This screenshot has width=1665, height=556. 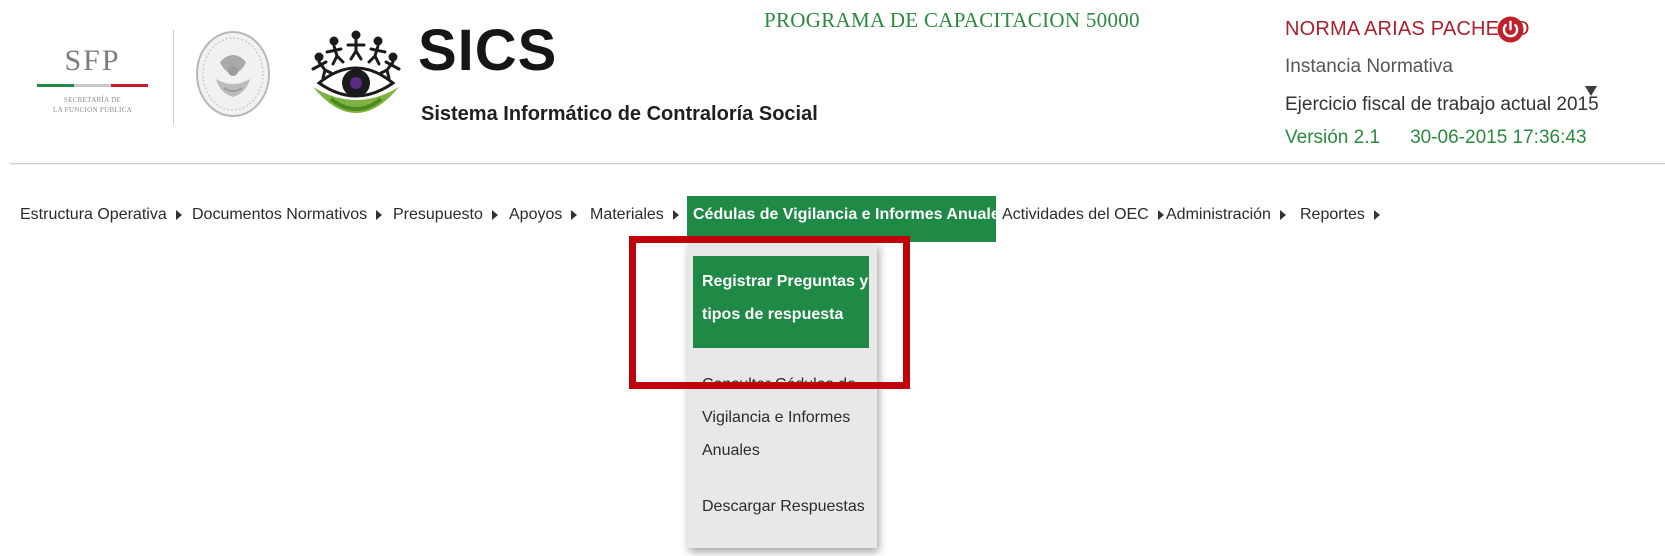 I want to click on menu-item-materiales: Materiales, so click(x=634, y=219).